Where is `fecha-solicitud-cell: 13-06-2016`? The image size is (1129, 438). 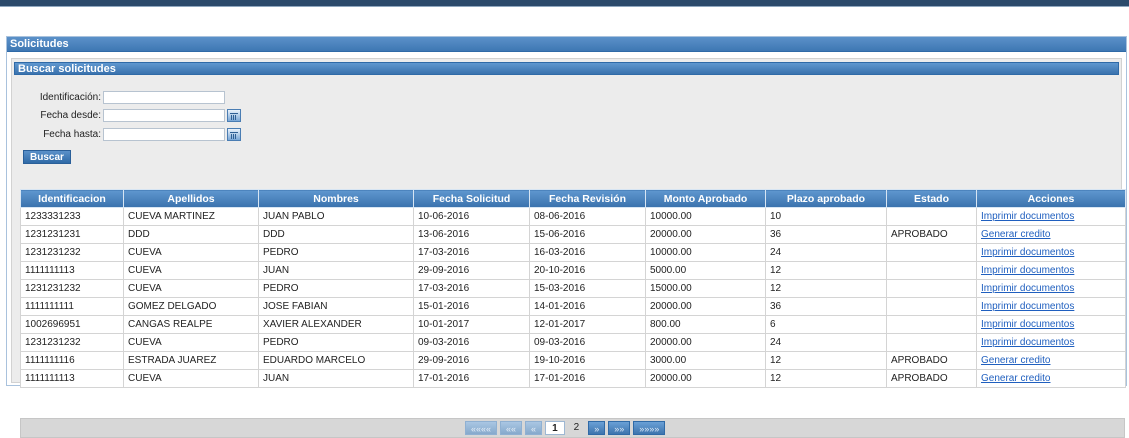
fecha-solicitud-cell: 13-06-2016 is located at coordinates (471, 234).